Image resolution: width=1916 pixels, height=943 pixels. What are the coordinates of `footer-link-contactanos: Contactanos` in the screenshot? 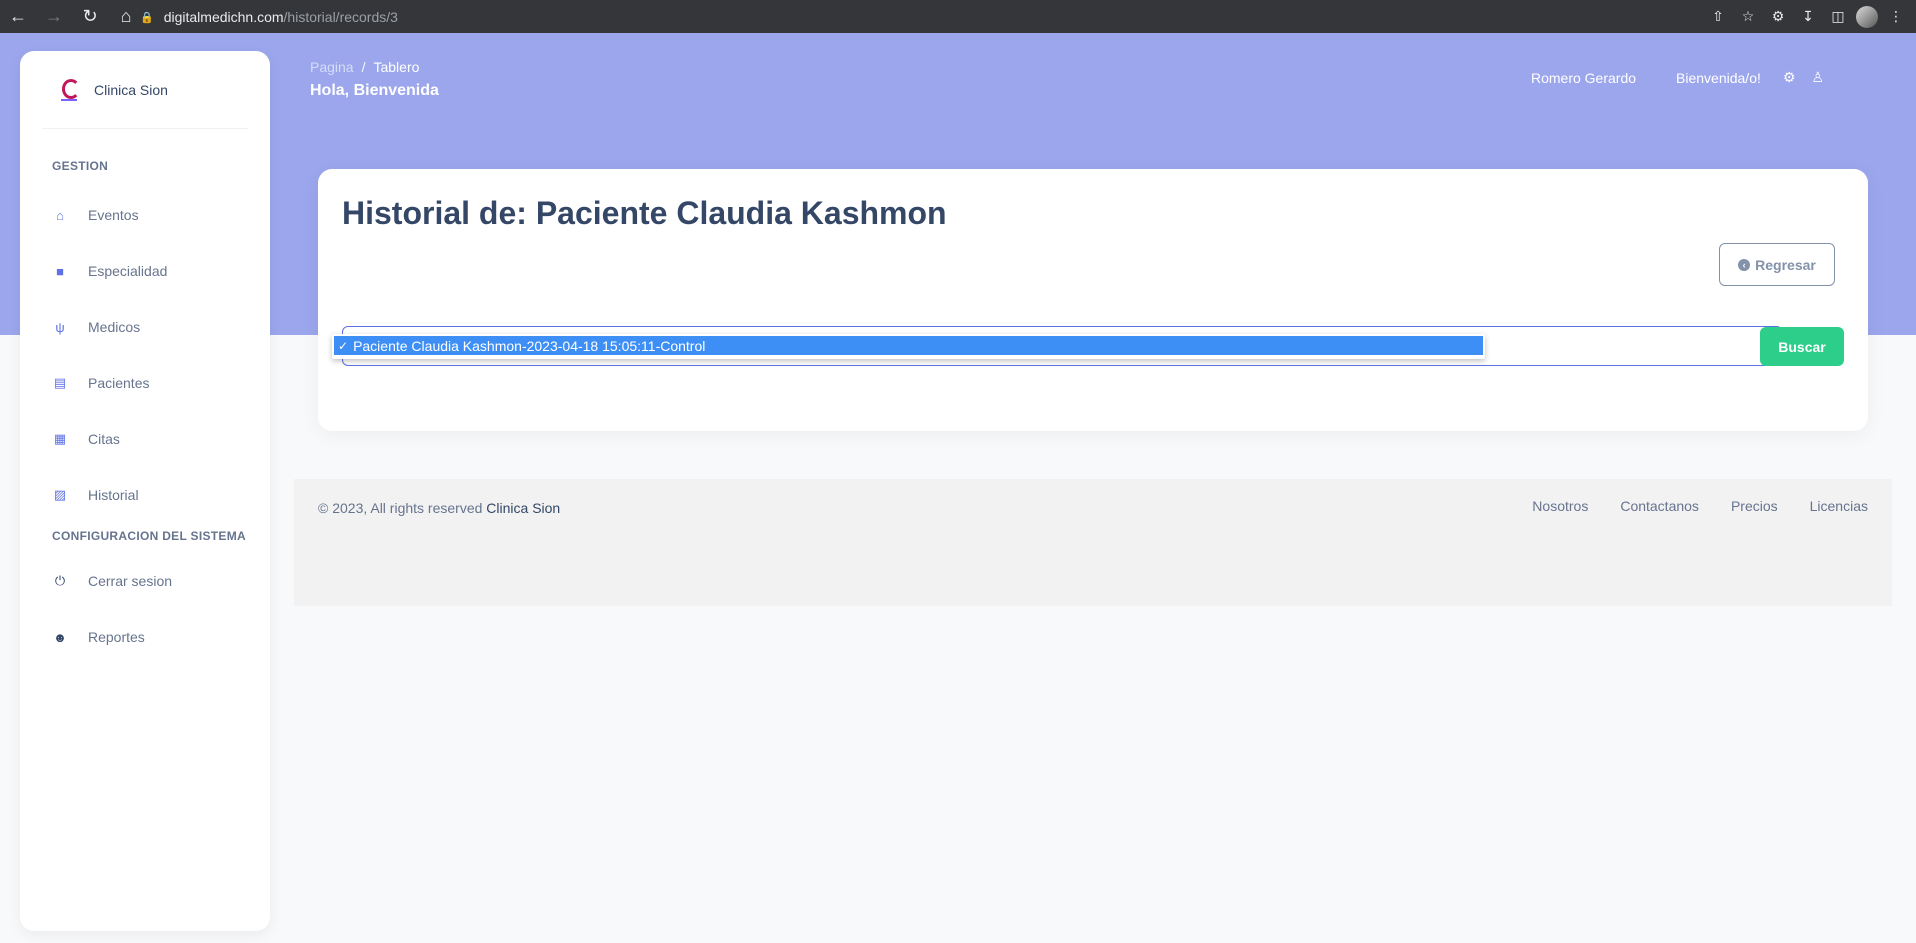 It's located at (1659, 506).